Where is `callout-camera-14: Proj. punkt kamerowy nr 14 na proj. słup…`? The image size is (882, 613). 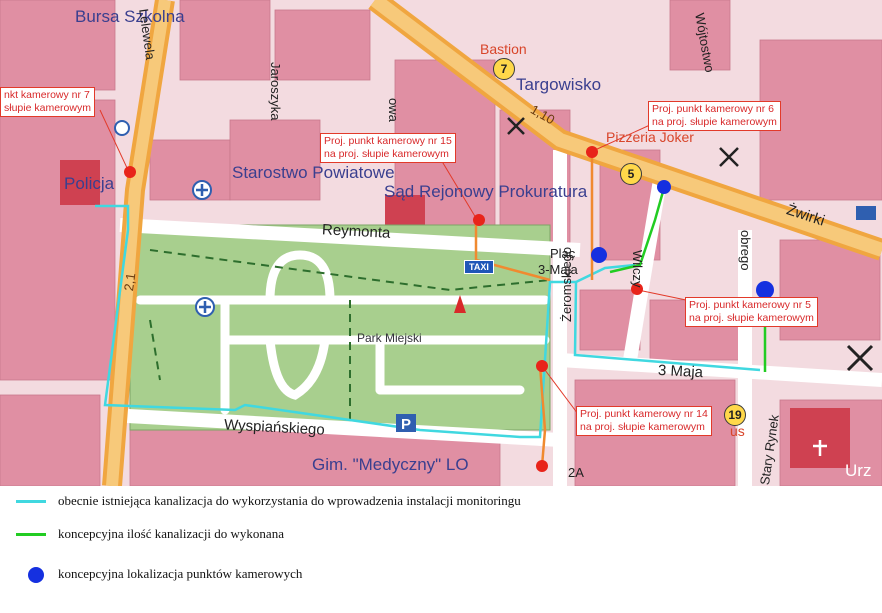
callout-camera-14: Proj. punkt kamerowy nr 14 na proj. słup… is located at coordinates (644, 421).